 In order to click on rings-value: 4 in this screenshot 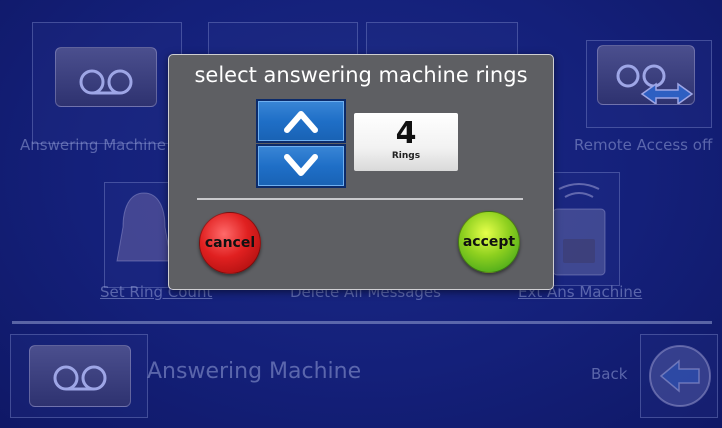, I will do `click(406, 133)`.